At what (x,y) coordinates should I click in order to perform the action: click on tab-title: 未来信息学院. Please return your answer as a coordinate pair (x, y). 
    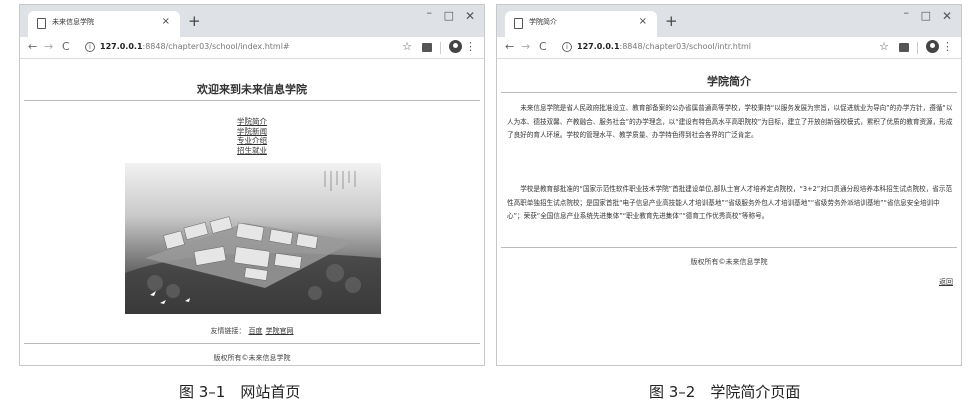
    Looking at the image, I should click on (73, 22).